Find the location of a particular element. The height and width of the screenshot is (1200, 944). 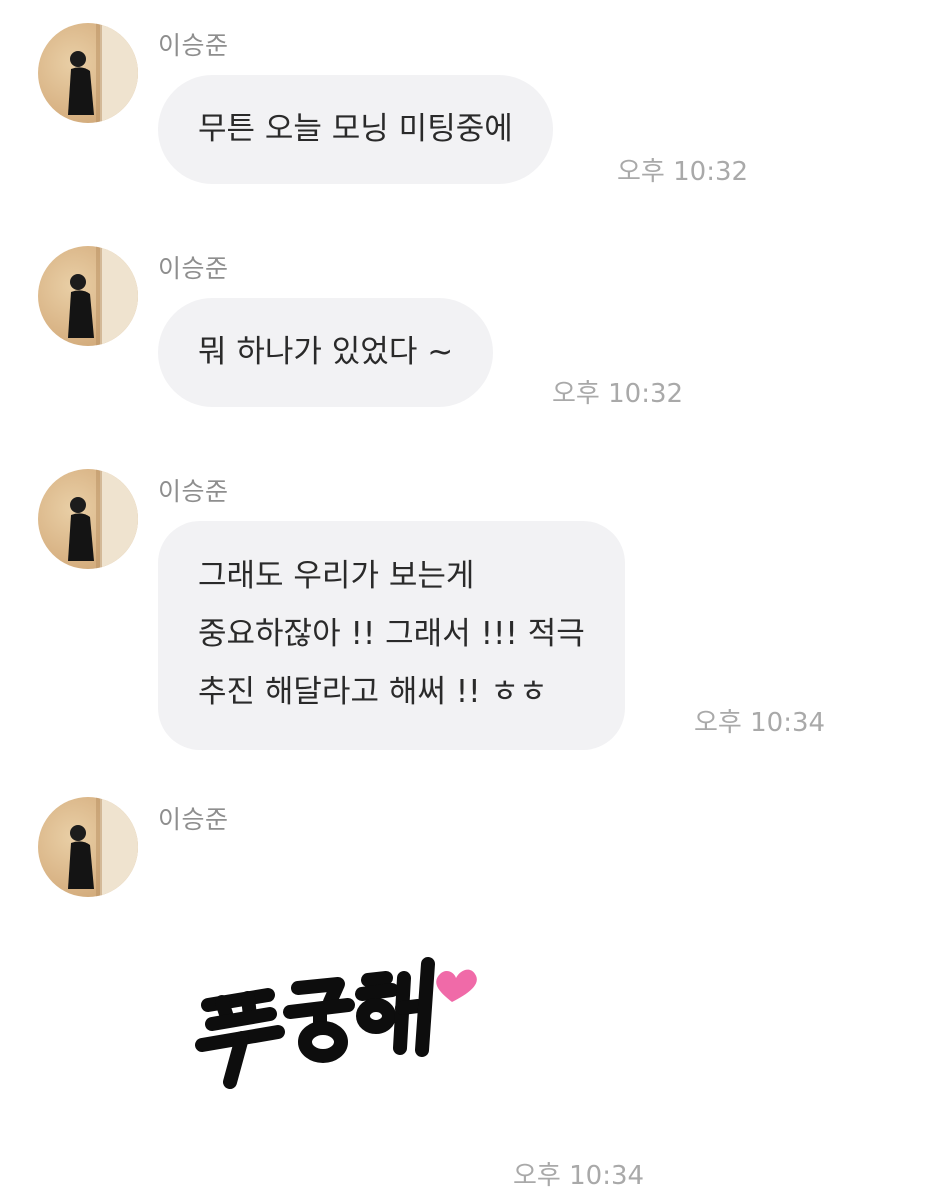

sticker-image is located at coordinates (336, 1023).